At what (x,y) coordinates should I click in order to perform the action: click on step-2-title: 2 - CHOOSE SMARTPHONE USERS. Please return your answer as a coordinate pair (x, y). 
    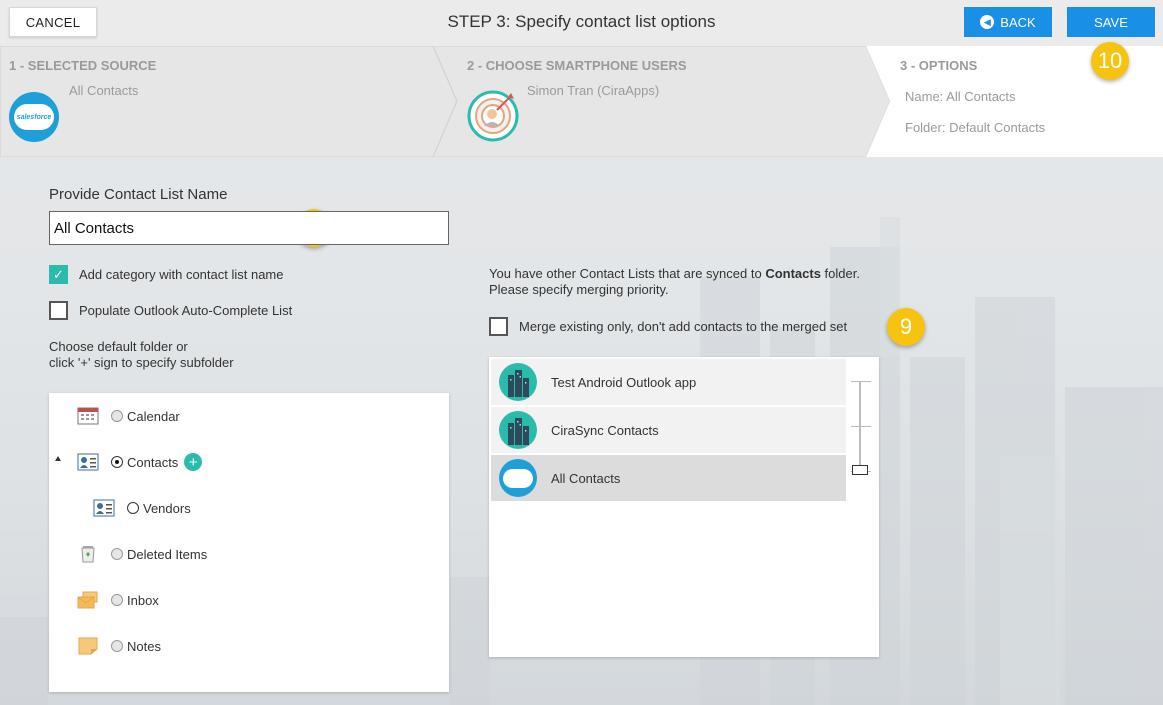
    Looking at the image, I should click on (577, 65).